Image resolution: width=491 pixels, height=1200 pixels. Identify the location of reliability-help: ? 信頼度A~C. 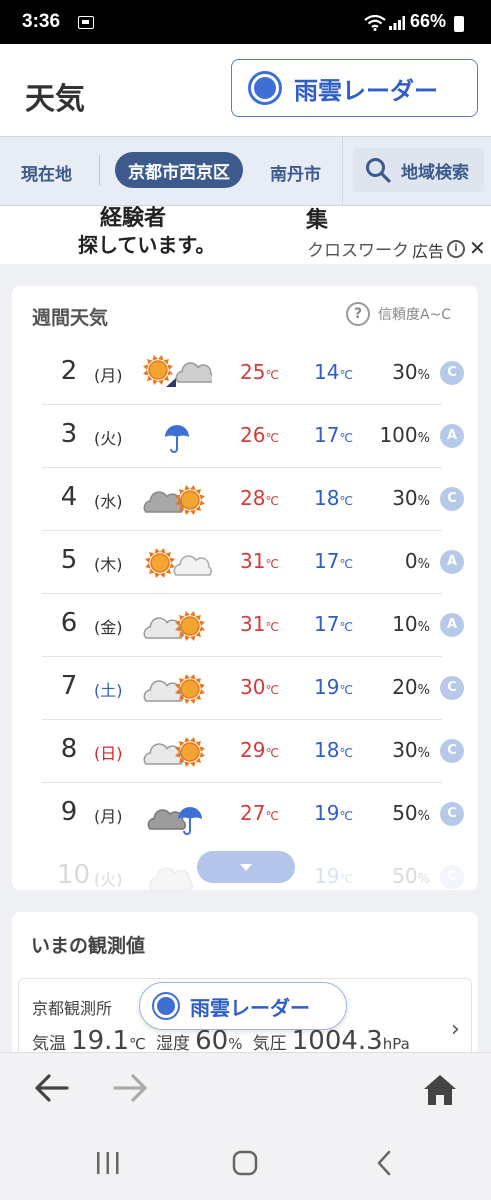
(398, 314).